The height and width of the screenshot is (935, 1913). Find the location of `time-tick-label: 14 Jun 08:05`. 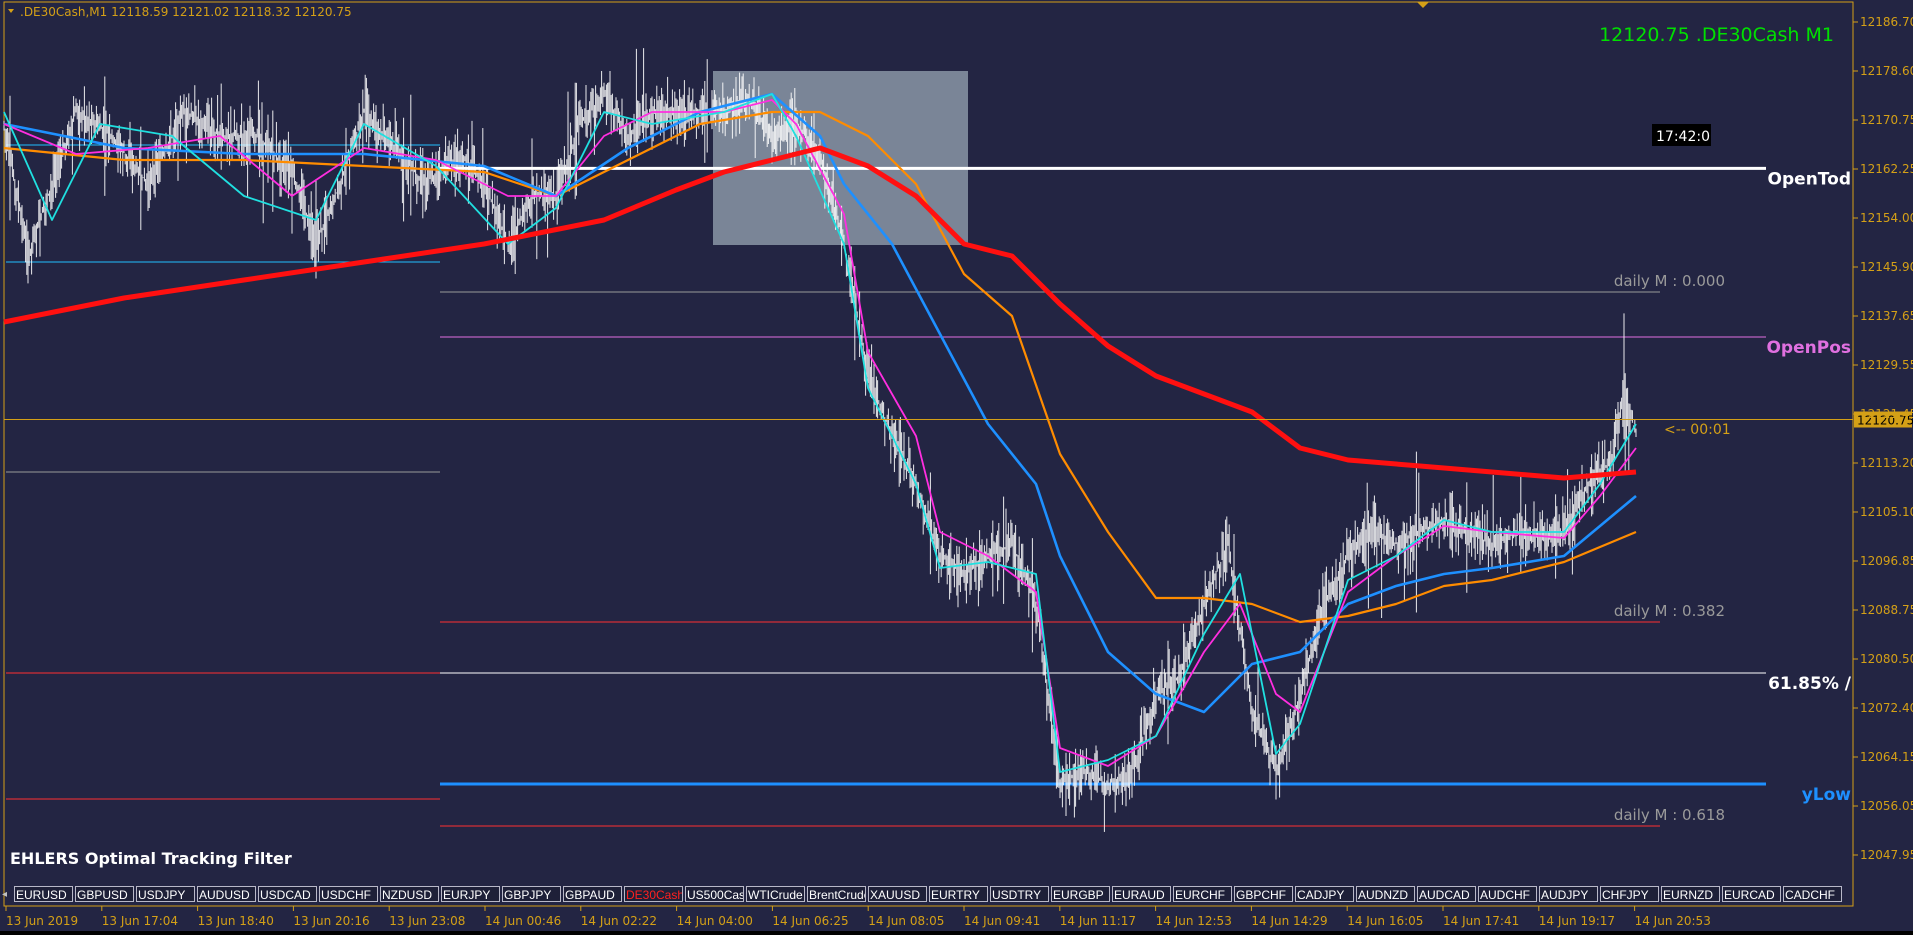

time-tick-label: 14 Jun 08:05 is located at coordinates (906, 921).